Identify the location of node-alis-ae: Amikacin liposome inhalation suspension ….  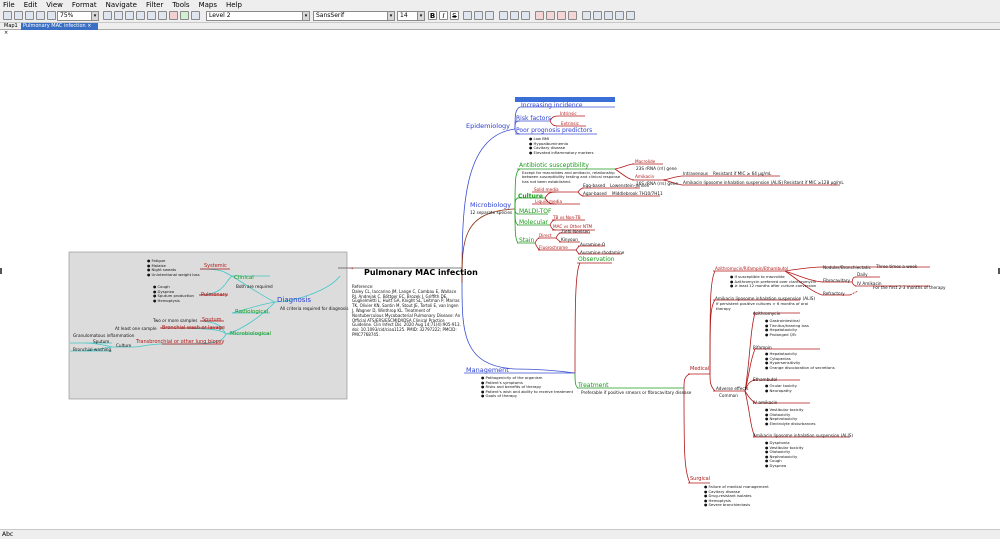
(803, 435).